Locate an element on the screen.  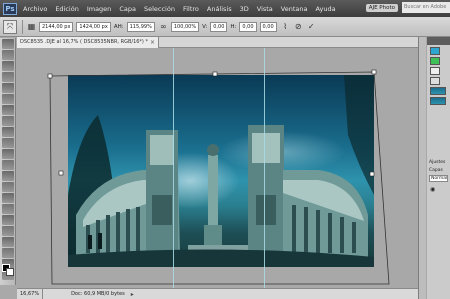
search-input: Buscar en Adobe is located at coordinates (426, 7).